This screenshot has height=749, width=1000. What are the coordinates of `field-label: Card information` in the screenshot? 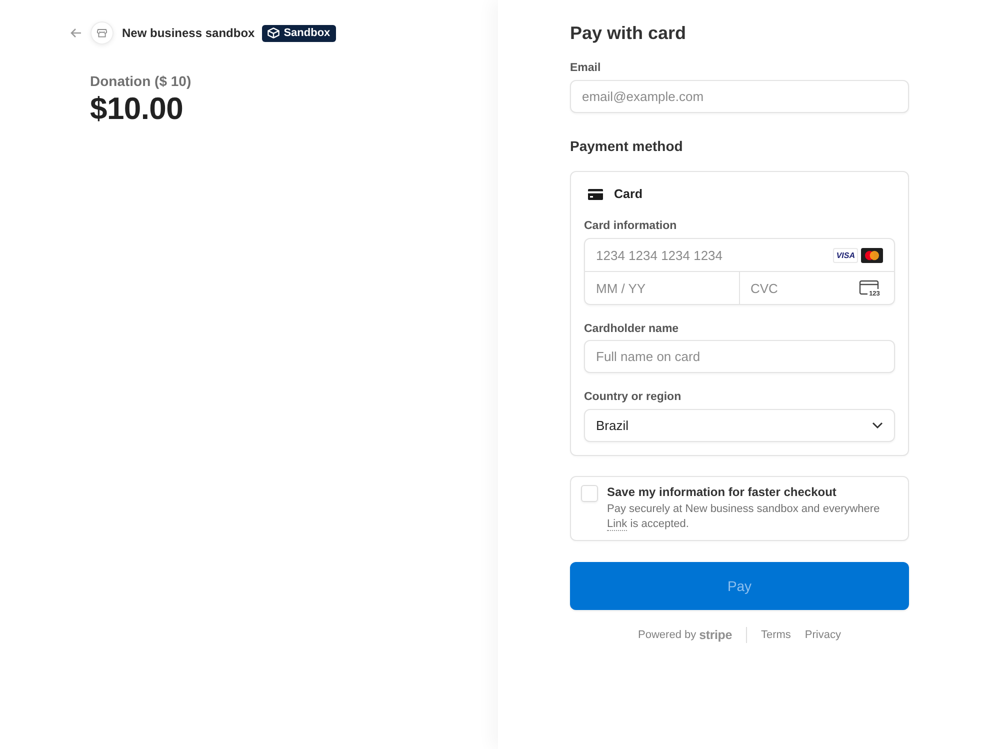 It's located at (631, 226).